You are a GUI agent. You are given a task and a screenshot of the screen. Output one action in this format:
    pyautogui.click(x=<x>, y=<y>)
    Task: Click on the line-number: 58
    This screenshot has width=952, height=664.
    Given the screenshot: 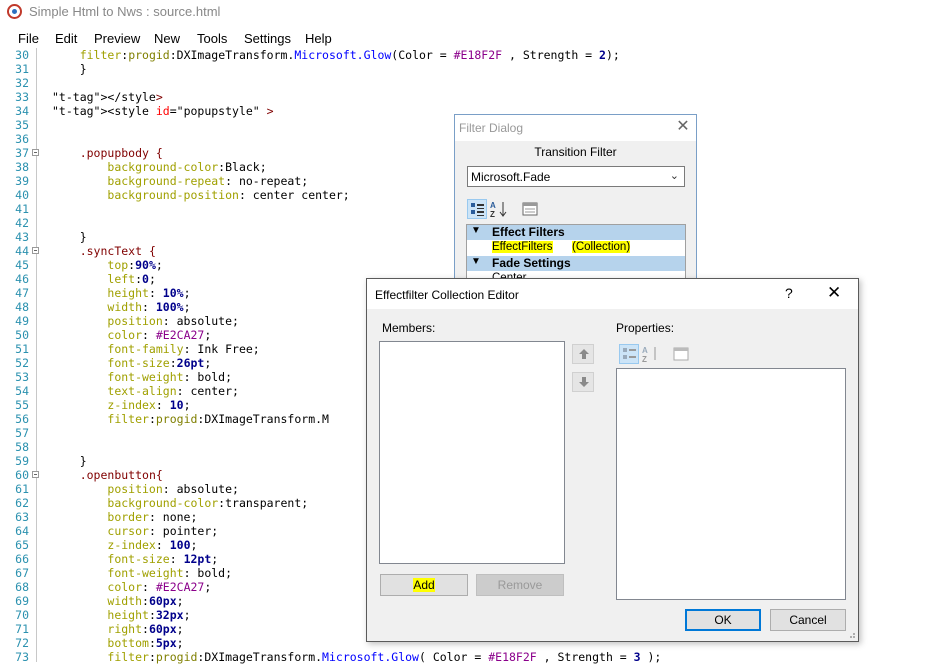 What is the action you would take?
    pyautogui.click(x=22, y=447)
    